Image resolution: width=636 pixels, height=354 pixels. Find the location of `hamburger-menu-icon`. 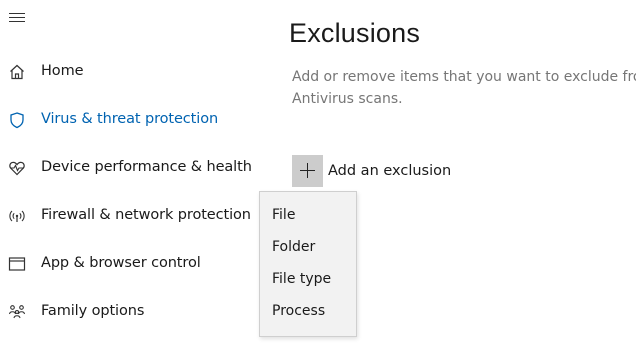

hamburger-menu-icon is located at coordinates (17, 18).